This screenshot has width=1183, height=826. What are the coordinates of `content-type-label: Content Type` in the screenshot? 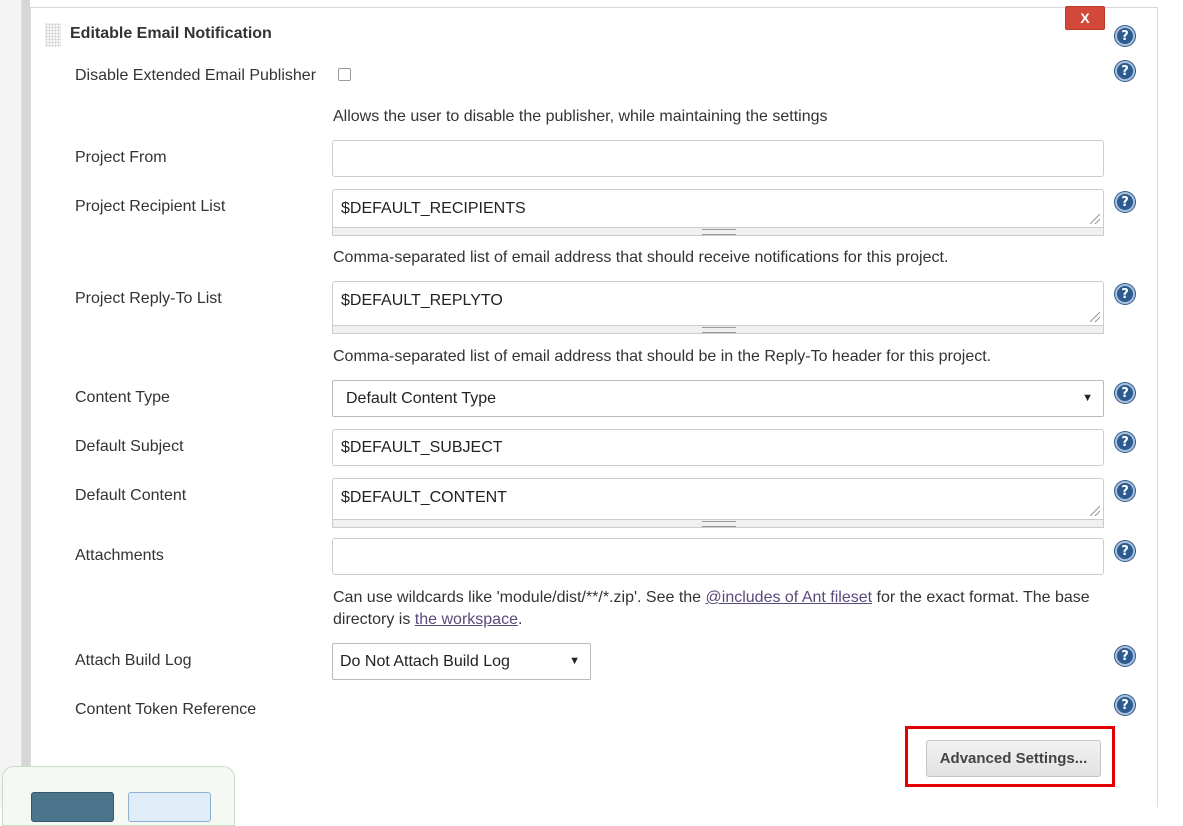 It's located at (122, 397).